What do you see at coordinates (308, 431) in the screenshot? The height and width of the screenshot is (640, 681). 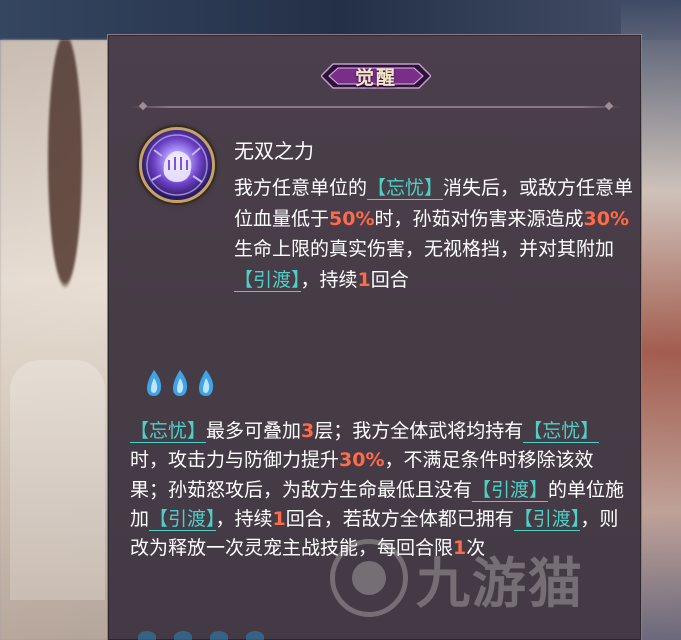 I see `highlight-number: 3` at bounding box center [308, 431].